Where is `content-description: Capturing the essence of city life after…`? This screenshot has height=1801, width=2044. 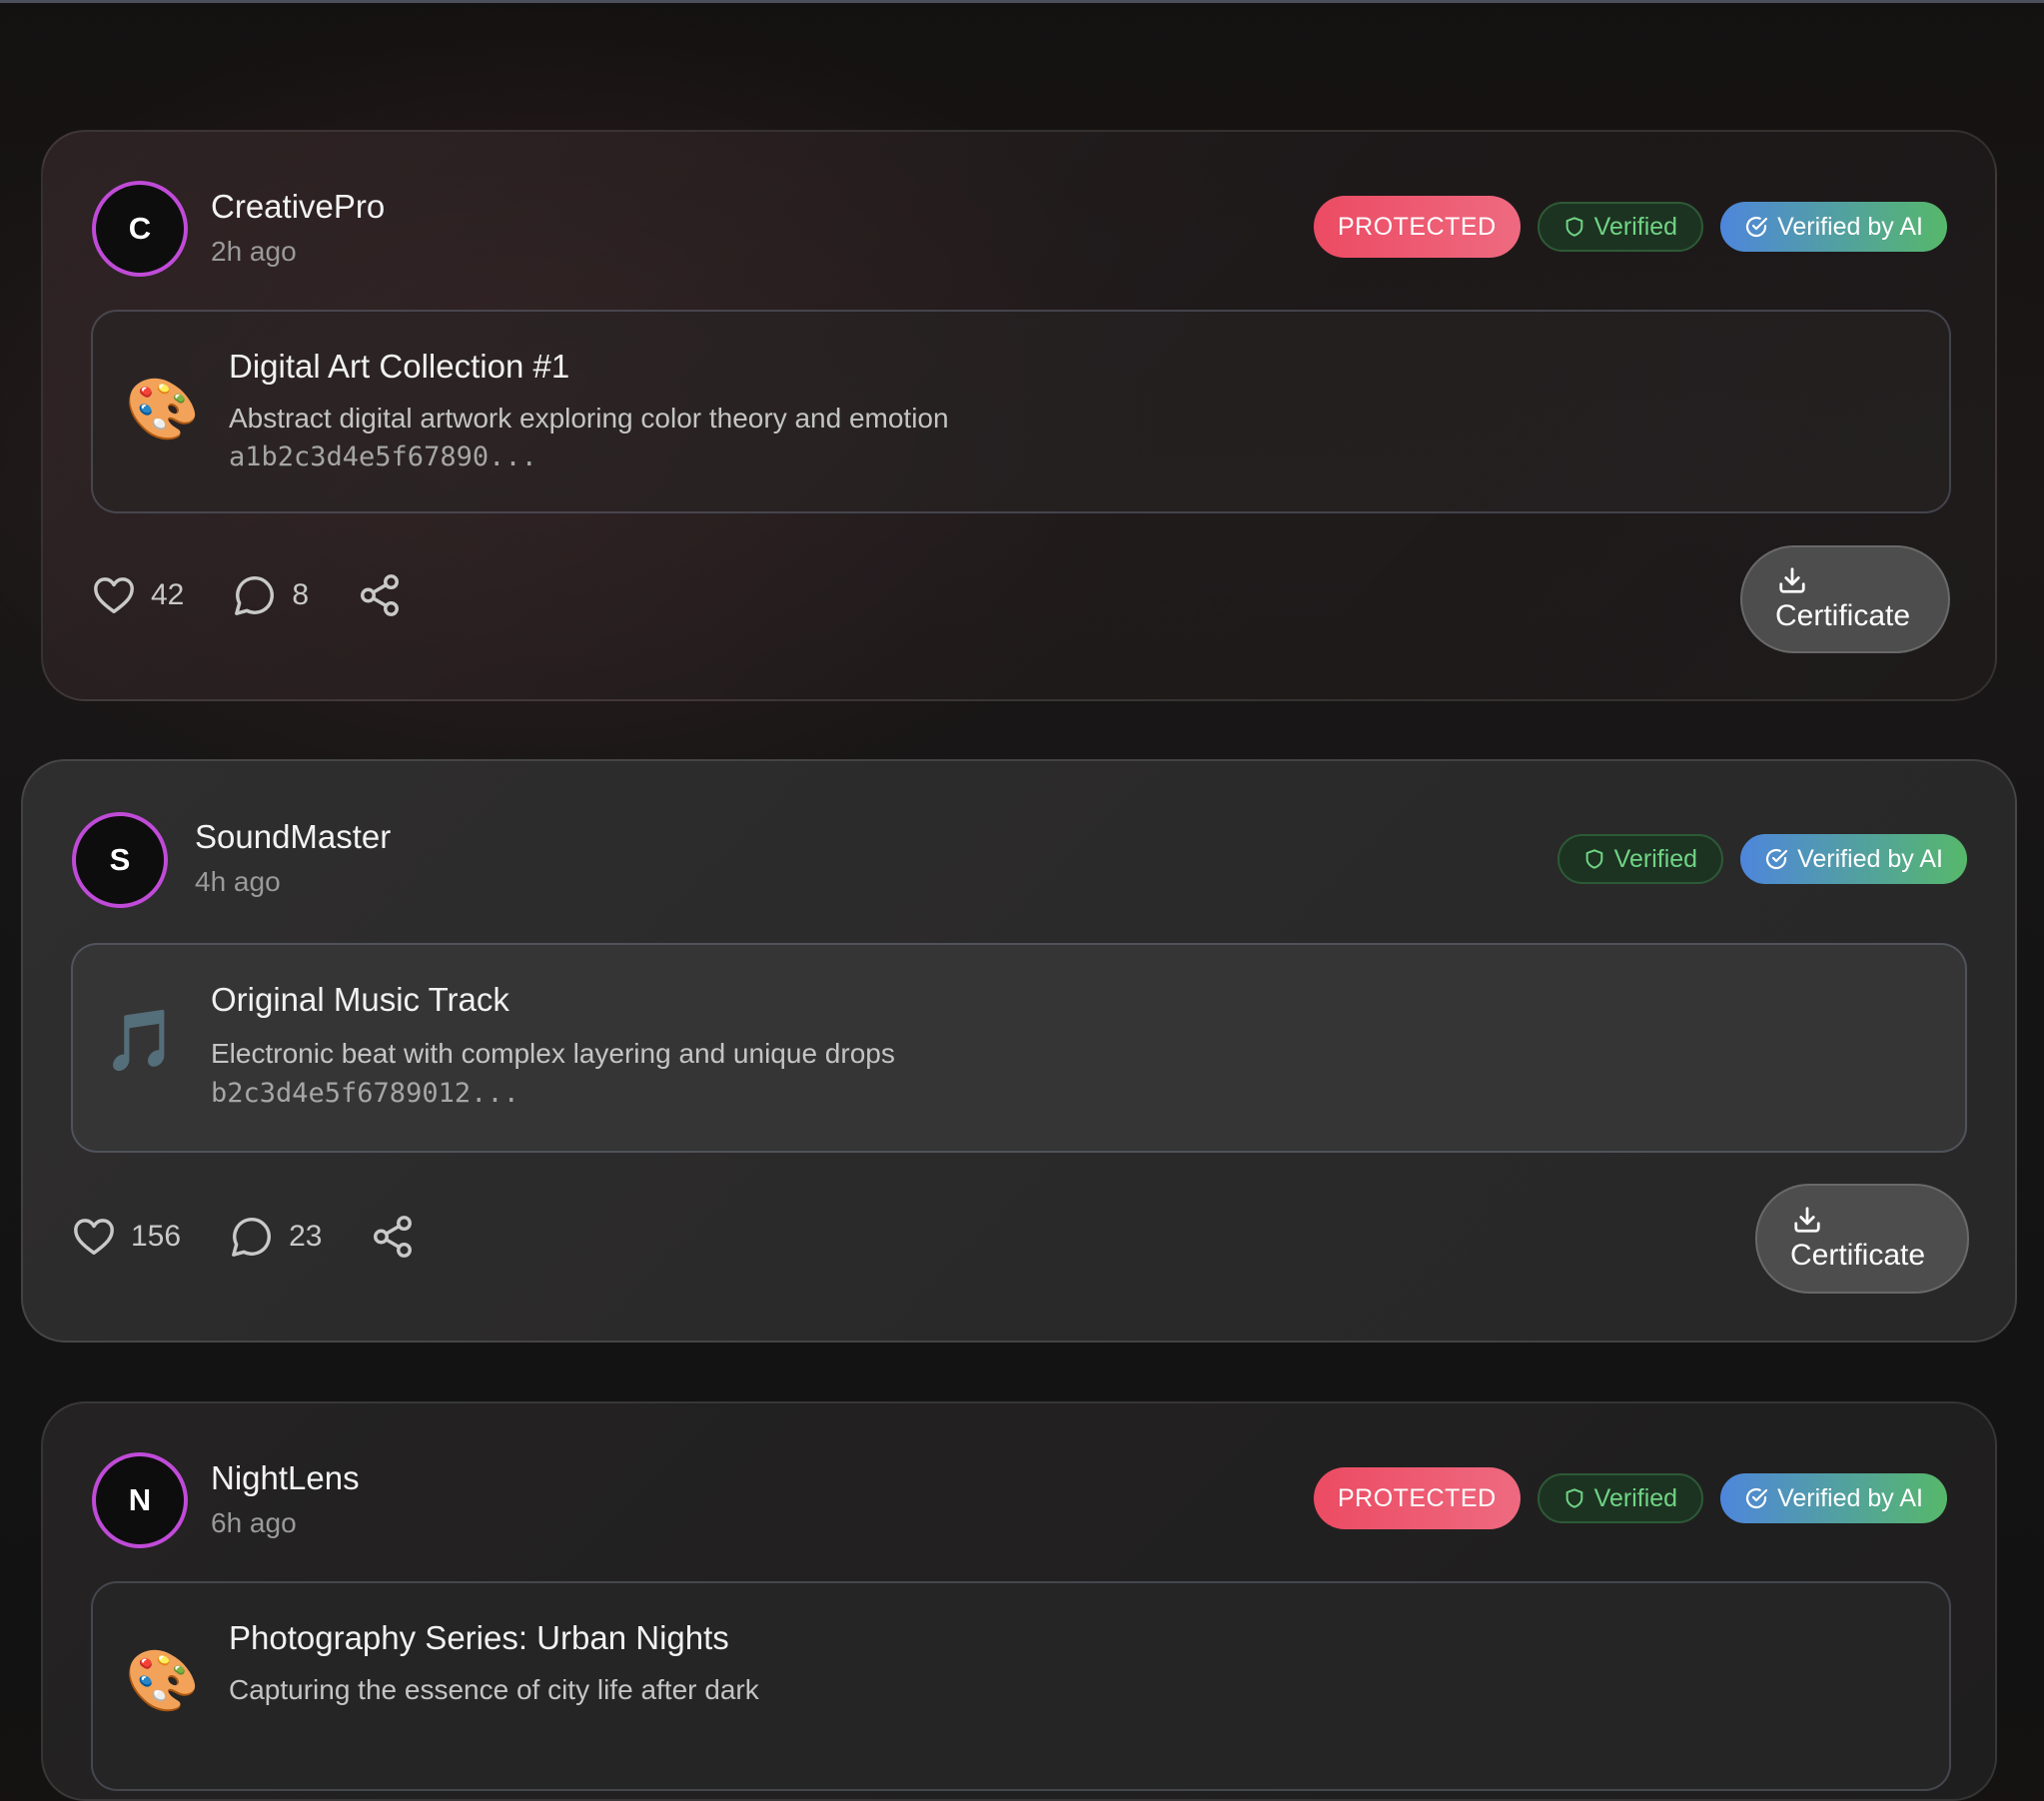 content-description: Capturing the essence of city life after… is located at coordinates (494, 1689).